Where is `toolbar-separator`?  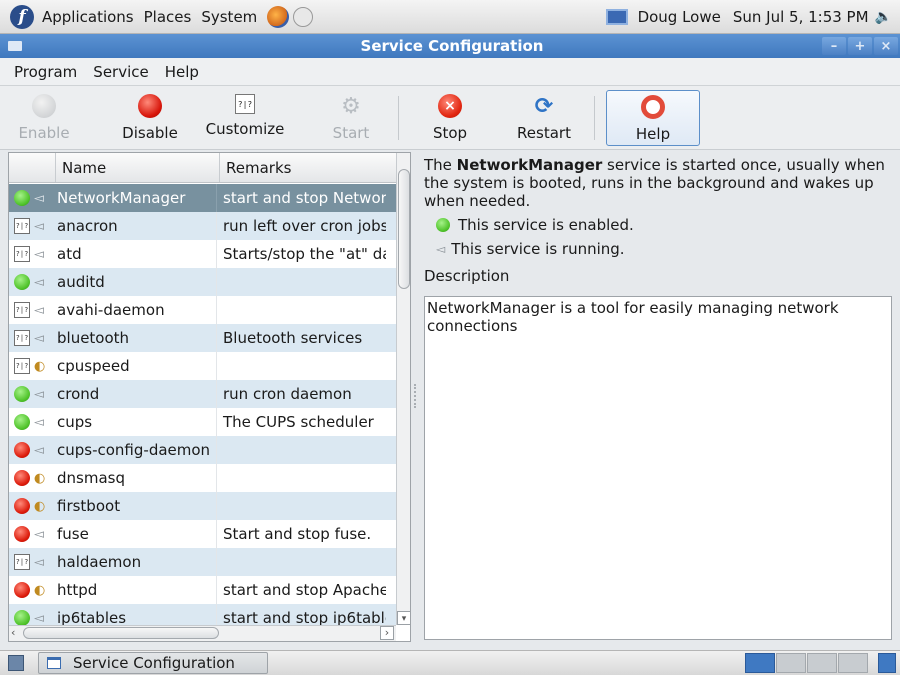 toolbar-separator is located at coordinates (398, 118).